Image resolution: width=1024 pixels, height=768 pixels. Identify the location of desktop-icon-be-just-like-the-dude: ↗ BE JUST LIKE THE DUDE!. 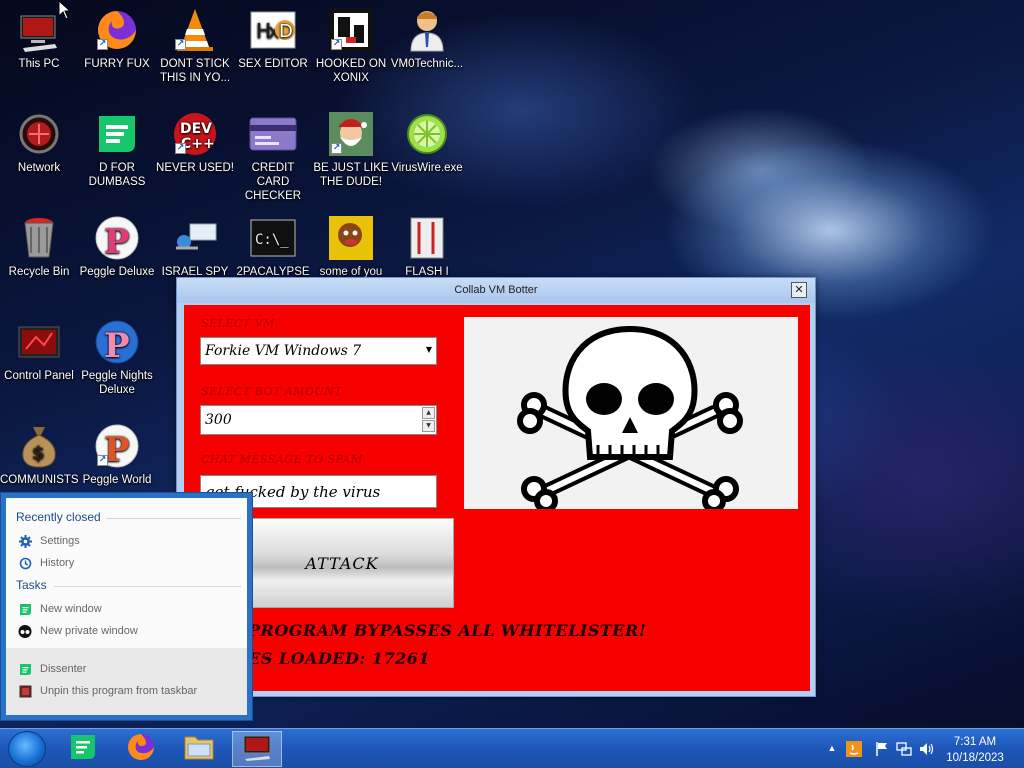
(351, 149).